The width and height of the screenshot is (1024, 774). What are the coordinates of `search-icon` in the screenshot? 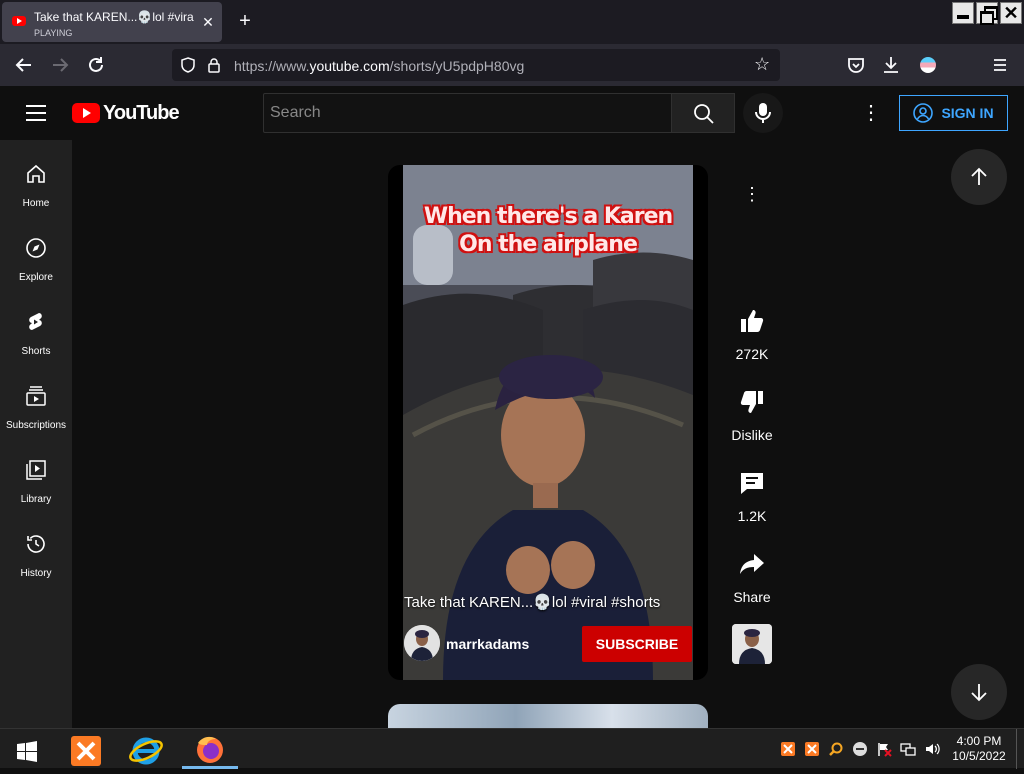 It's located at (704, 114).